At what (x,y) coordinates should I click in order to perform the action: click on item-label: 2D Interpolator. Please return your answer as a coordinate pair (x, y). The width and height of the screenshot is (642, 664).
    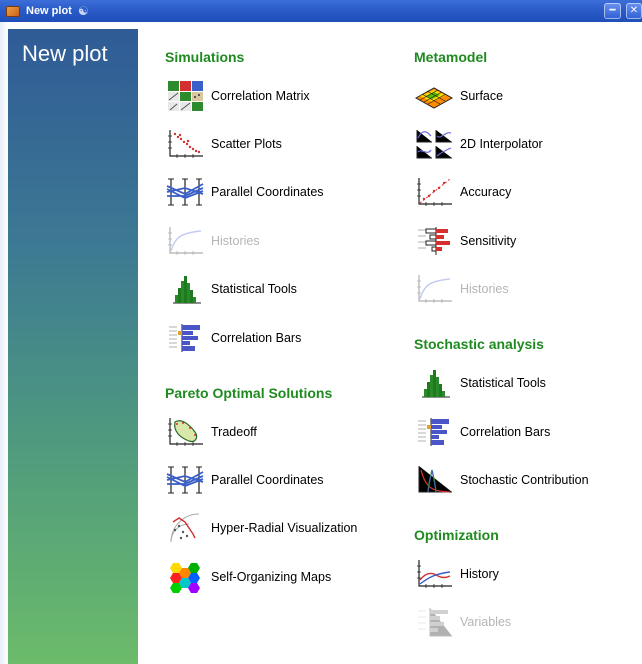
    Looking at the image, I should click on (501, 144).